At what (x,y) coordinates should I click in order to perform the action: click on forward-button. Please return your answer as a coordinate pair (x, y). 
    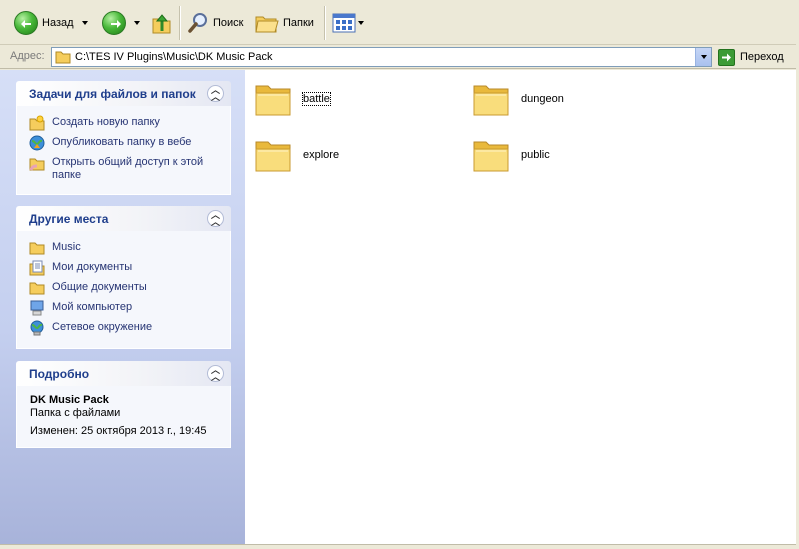
    Looking at the image, I should click on (114, 23).